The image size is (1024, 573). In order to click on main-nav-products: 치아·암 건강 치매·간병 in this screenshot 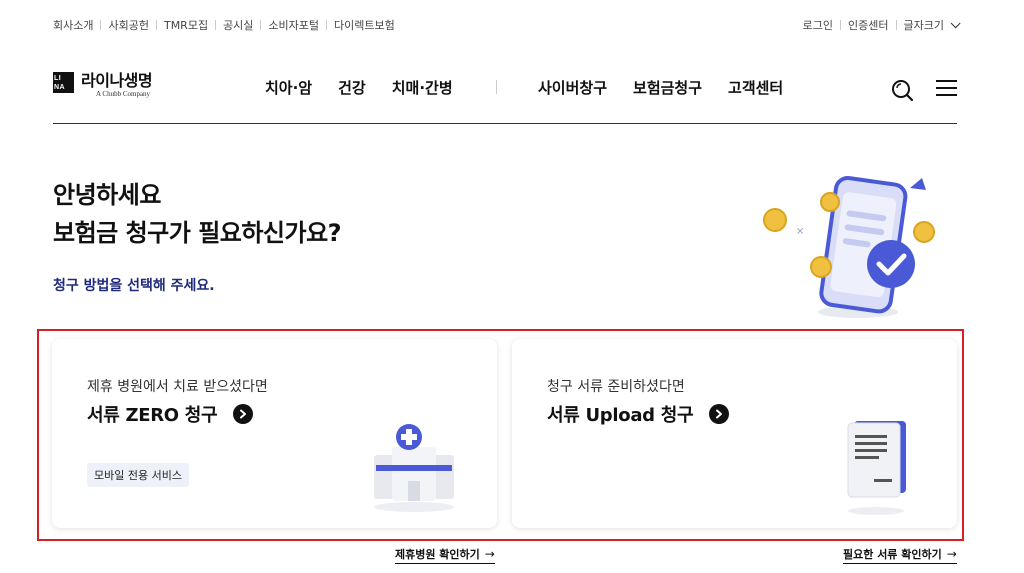, I will do `click(372, 87)`.